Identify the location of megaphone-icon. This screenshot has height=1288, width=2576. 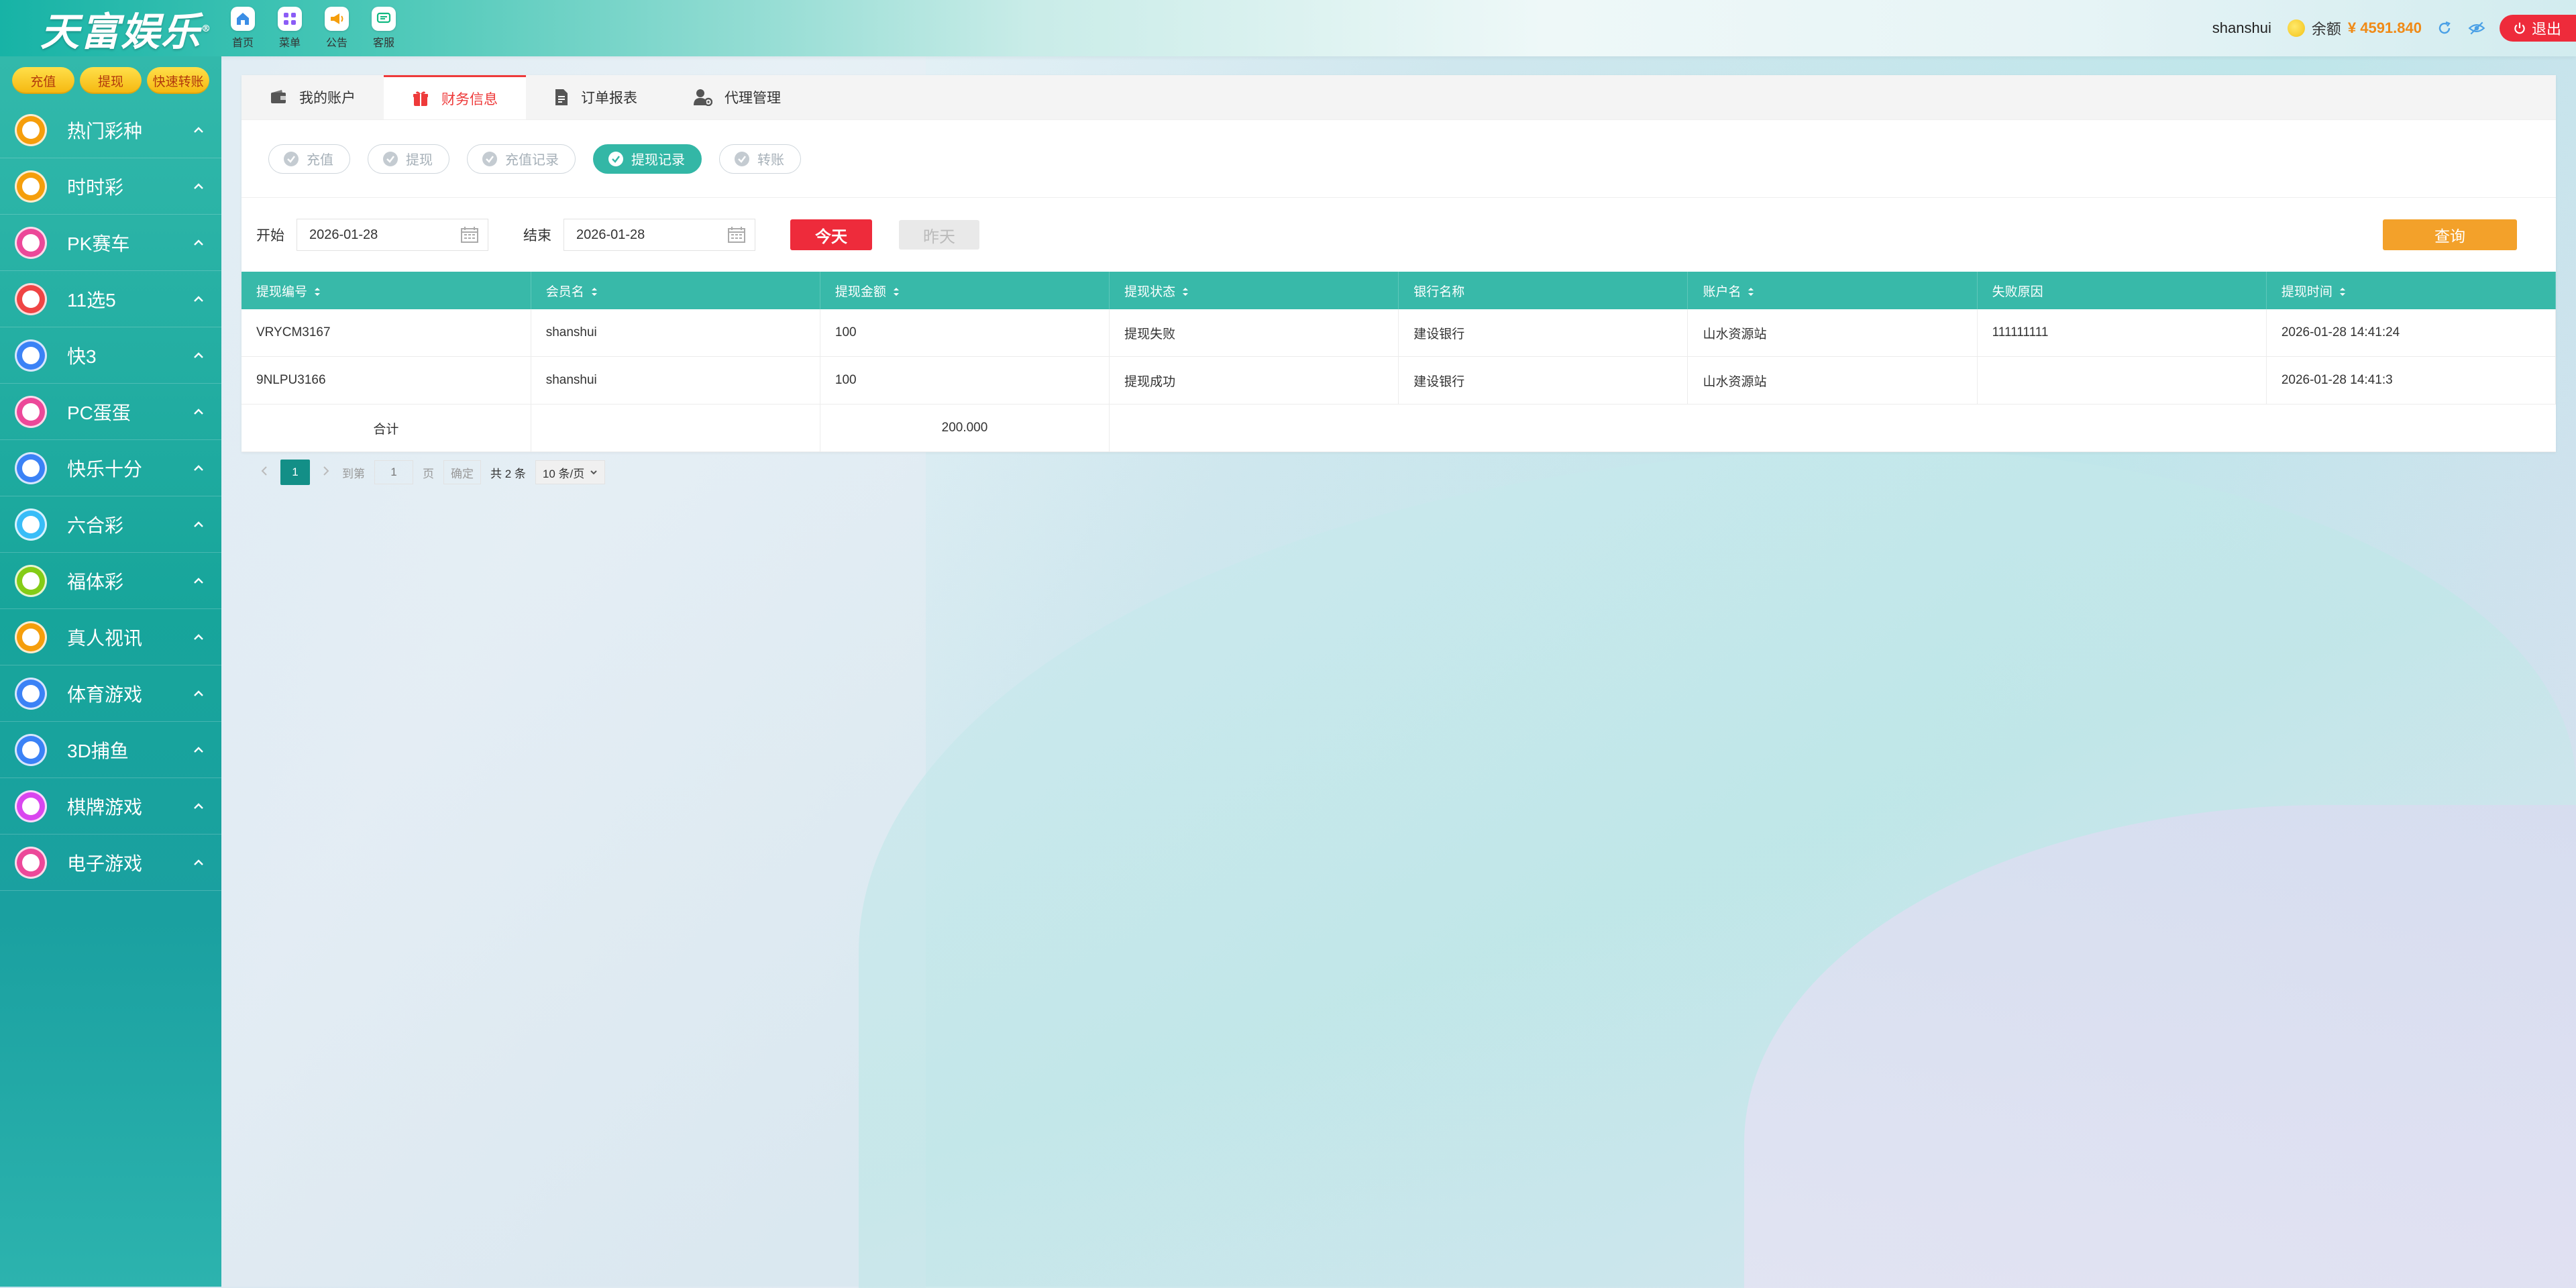
(337, 19).